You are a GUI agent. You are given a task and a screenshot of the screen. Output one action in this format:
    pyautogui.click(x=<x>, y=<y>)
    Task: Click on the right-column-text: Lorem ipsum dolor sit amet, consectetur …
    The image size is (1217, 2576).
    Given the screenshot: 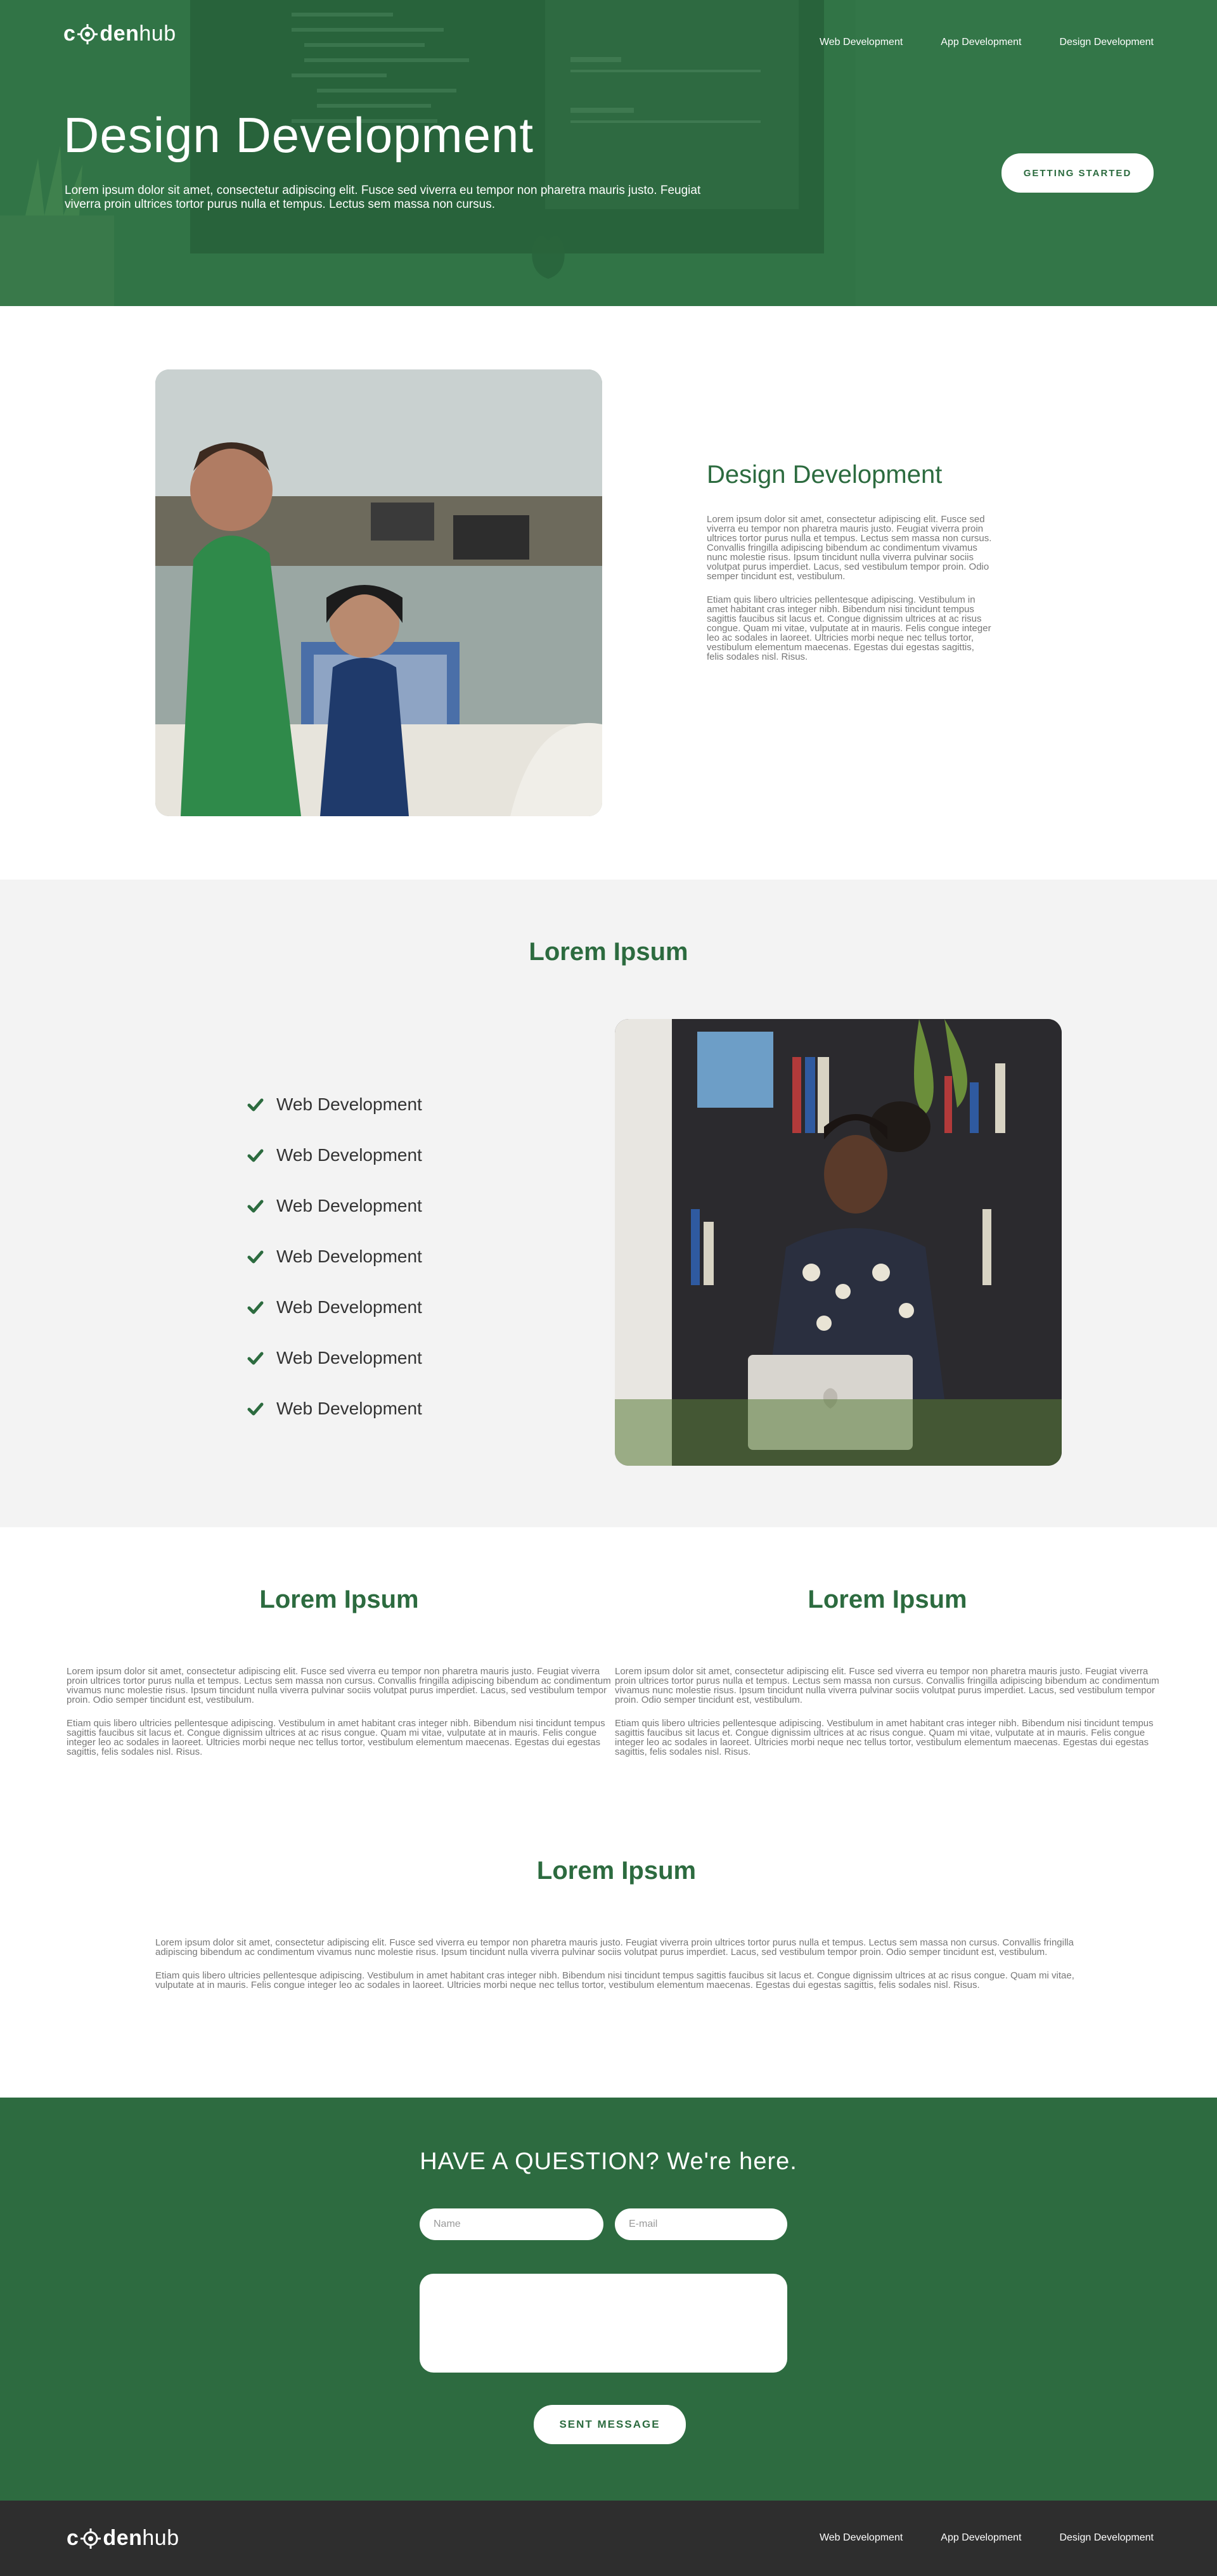 What is the action you would take?
    pyautogui.click(x=888, y=1719)
    